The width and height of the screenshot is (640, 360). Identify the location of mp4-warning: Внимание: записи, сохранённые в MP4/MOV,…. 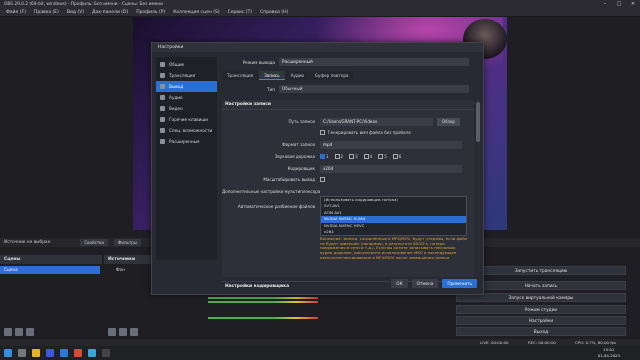
(394, 248).